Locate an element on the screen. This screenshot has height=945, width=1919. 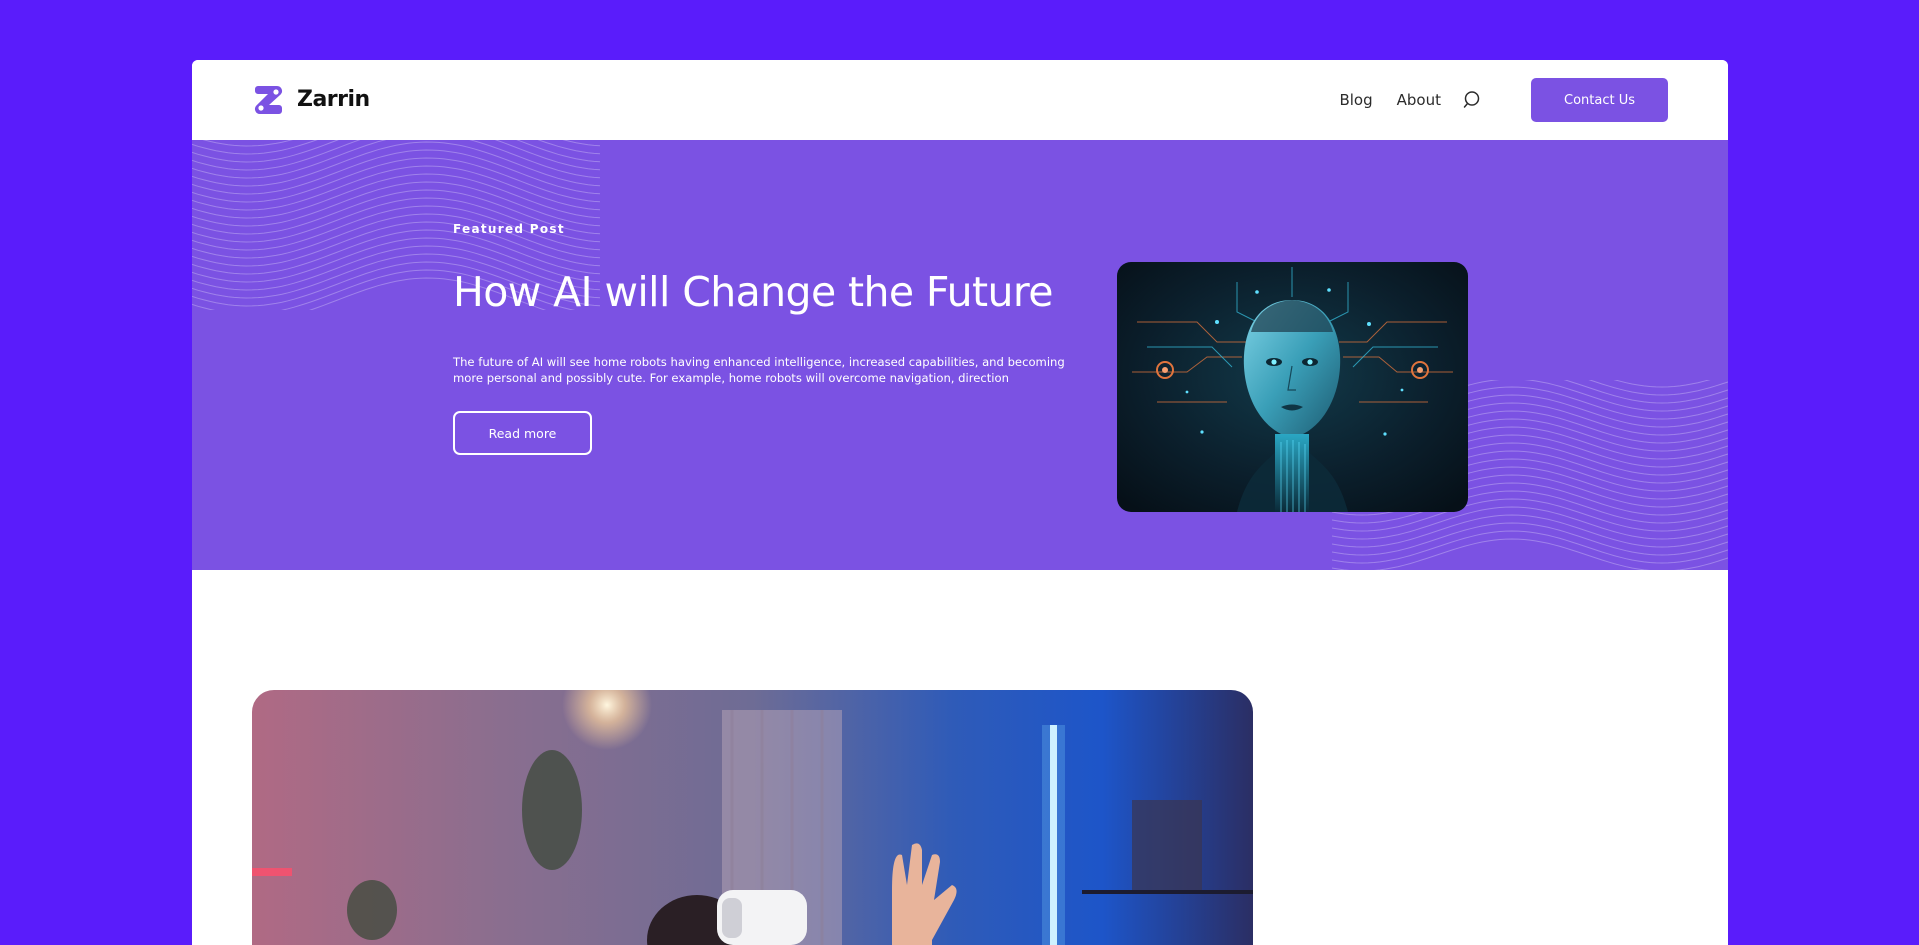
featured-post-image is located at coordinates (1292, 387).